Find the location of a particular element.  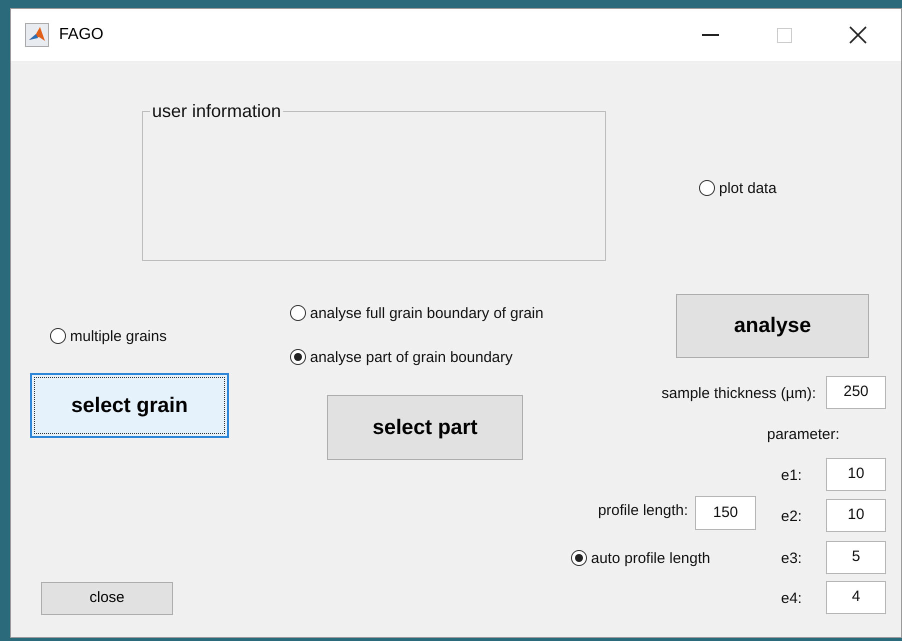

field-label: e2: is located at coordinates (791, 516).